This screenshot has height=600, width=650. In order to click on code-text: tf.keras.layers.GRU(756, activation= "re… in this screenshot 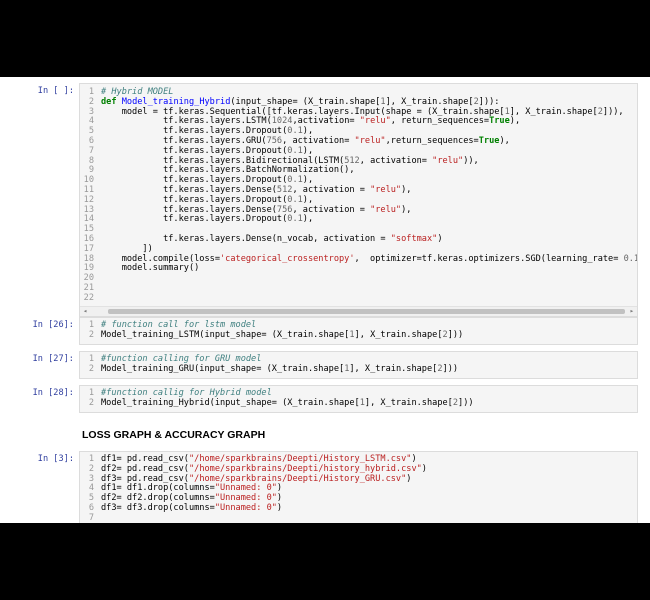, I will do `click(305, 140)`.